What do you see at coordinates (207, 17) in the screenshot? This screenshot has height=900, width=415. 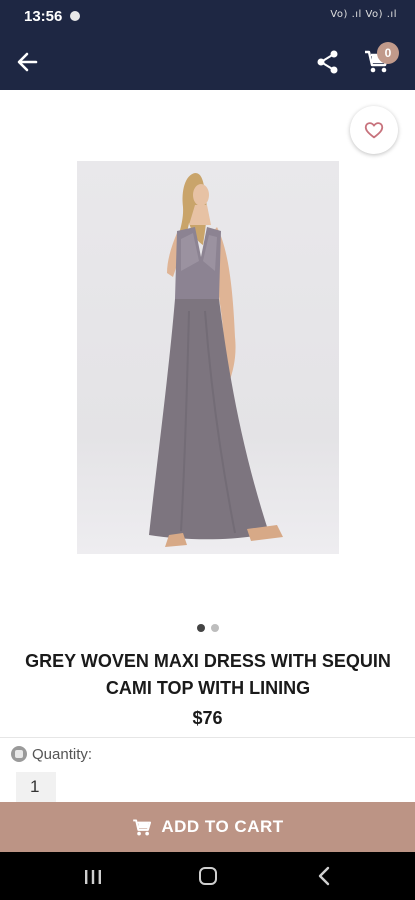 I see `status-bar: 13:56 Vo) .ıl Vo) .ıl` at bounding box center [207, 17].